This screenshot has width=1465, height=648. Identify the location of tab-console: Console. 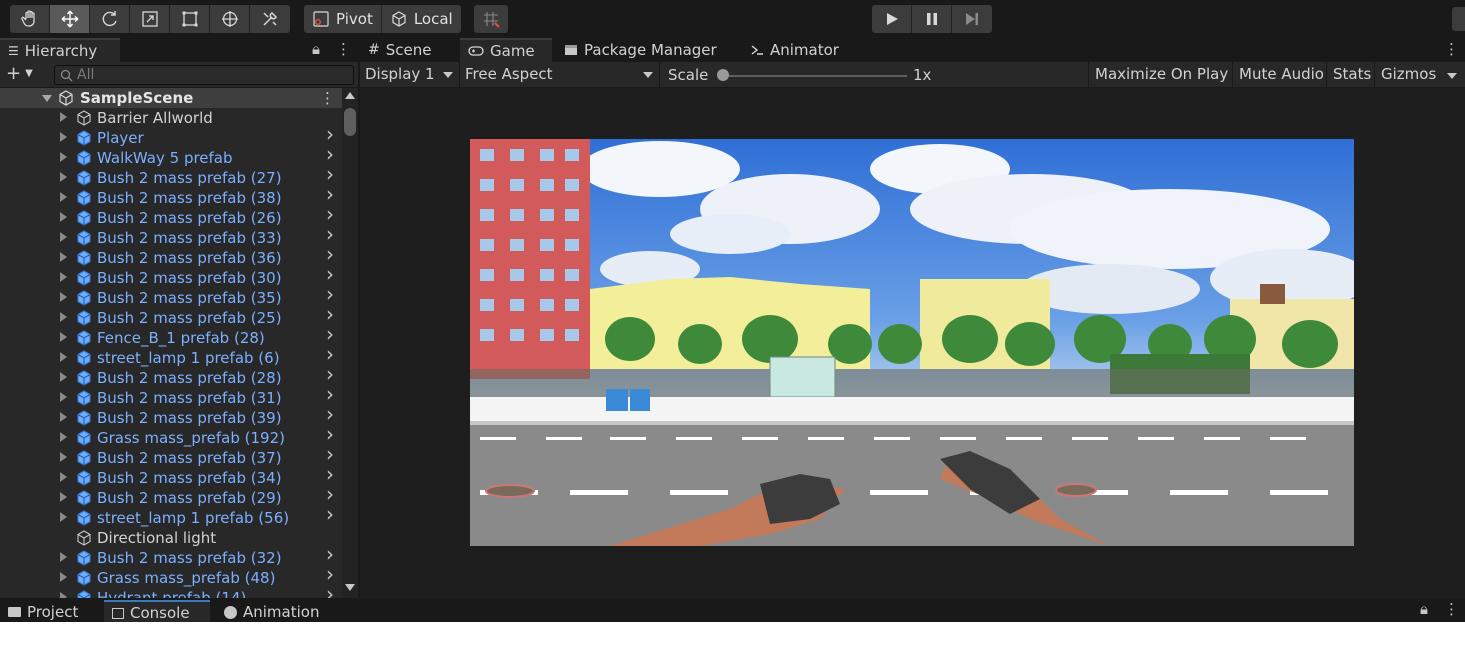
(157, 611).